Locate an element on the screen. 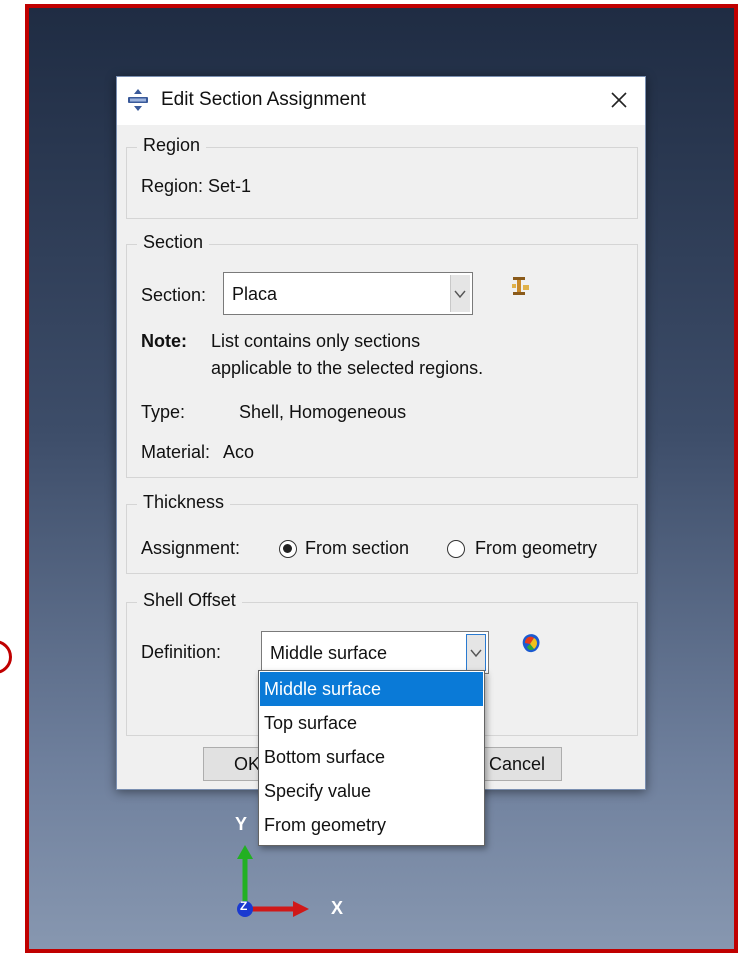  material-value: Aco is located at coordinates (239, 452).